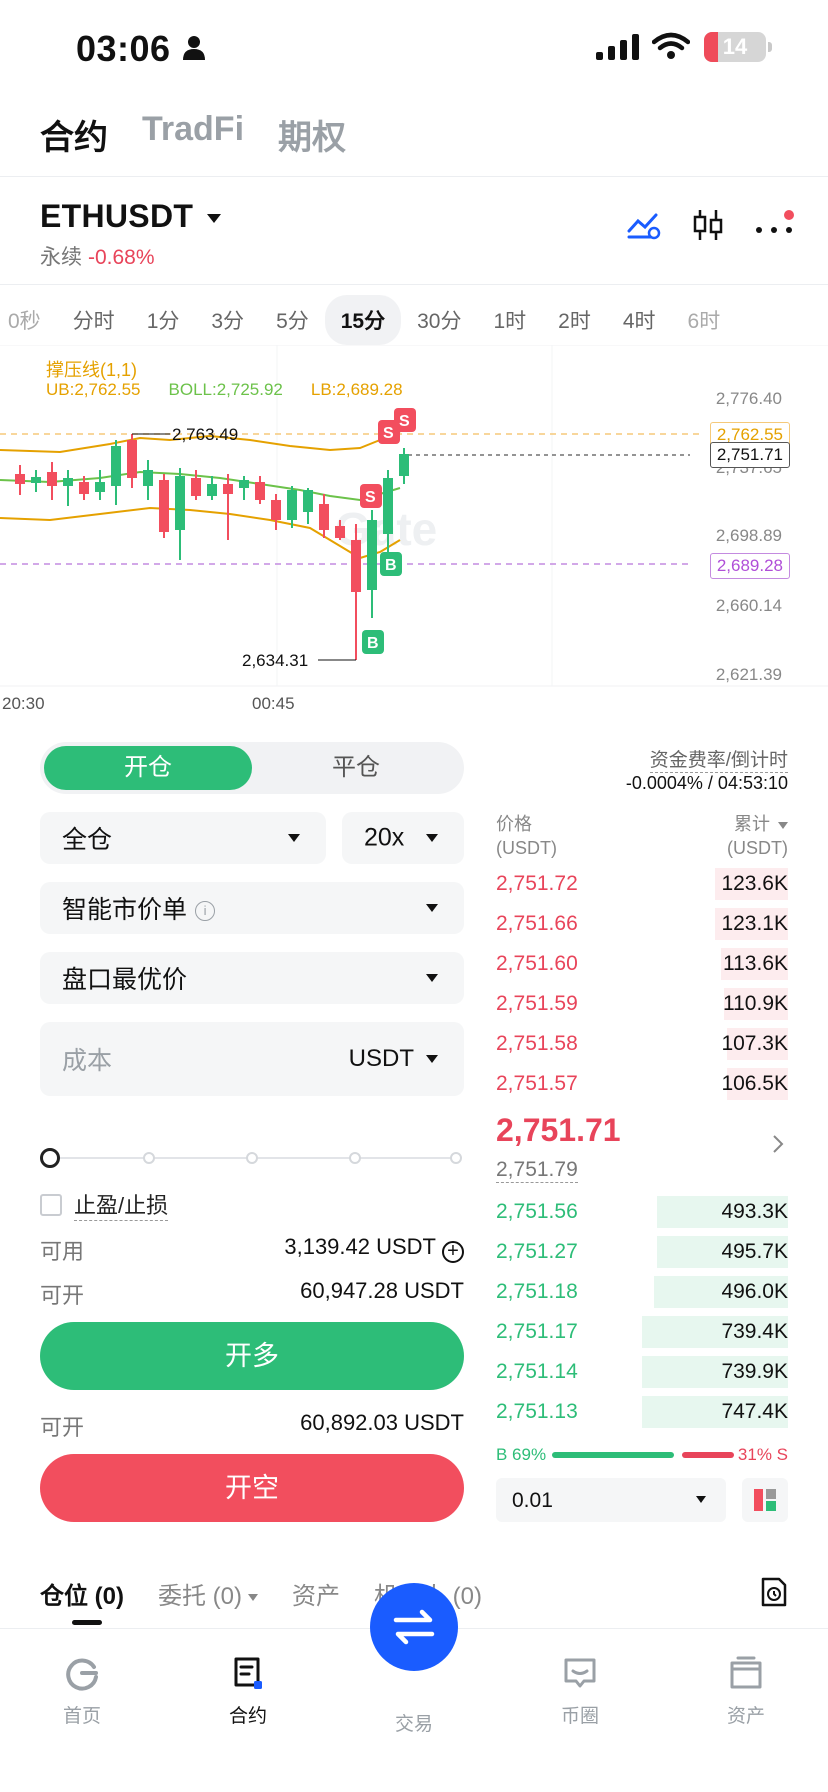 The width and height of the screenshot is (828, 1792). I want to click on boll-value: BOLL:2,725.92, so click(225, 389).